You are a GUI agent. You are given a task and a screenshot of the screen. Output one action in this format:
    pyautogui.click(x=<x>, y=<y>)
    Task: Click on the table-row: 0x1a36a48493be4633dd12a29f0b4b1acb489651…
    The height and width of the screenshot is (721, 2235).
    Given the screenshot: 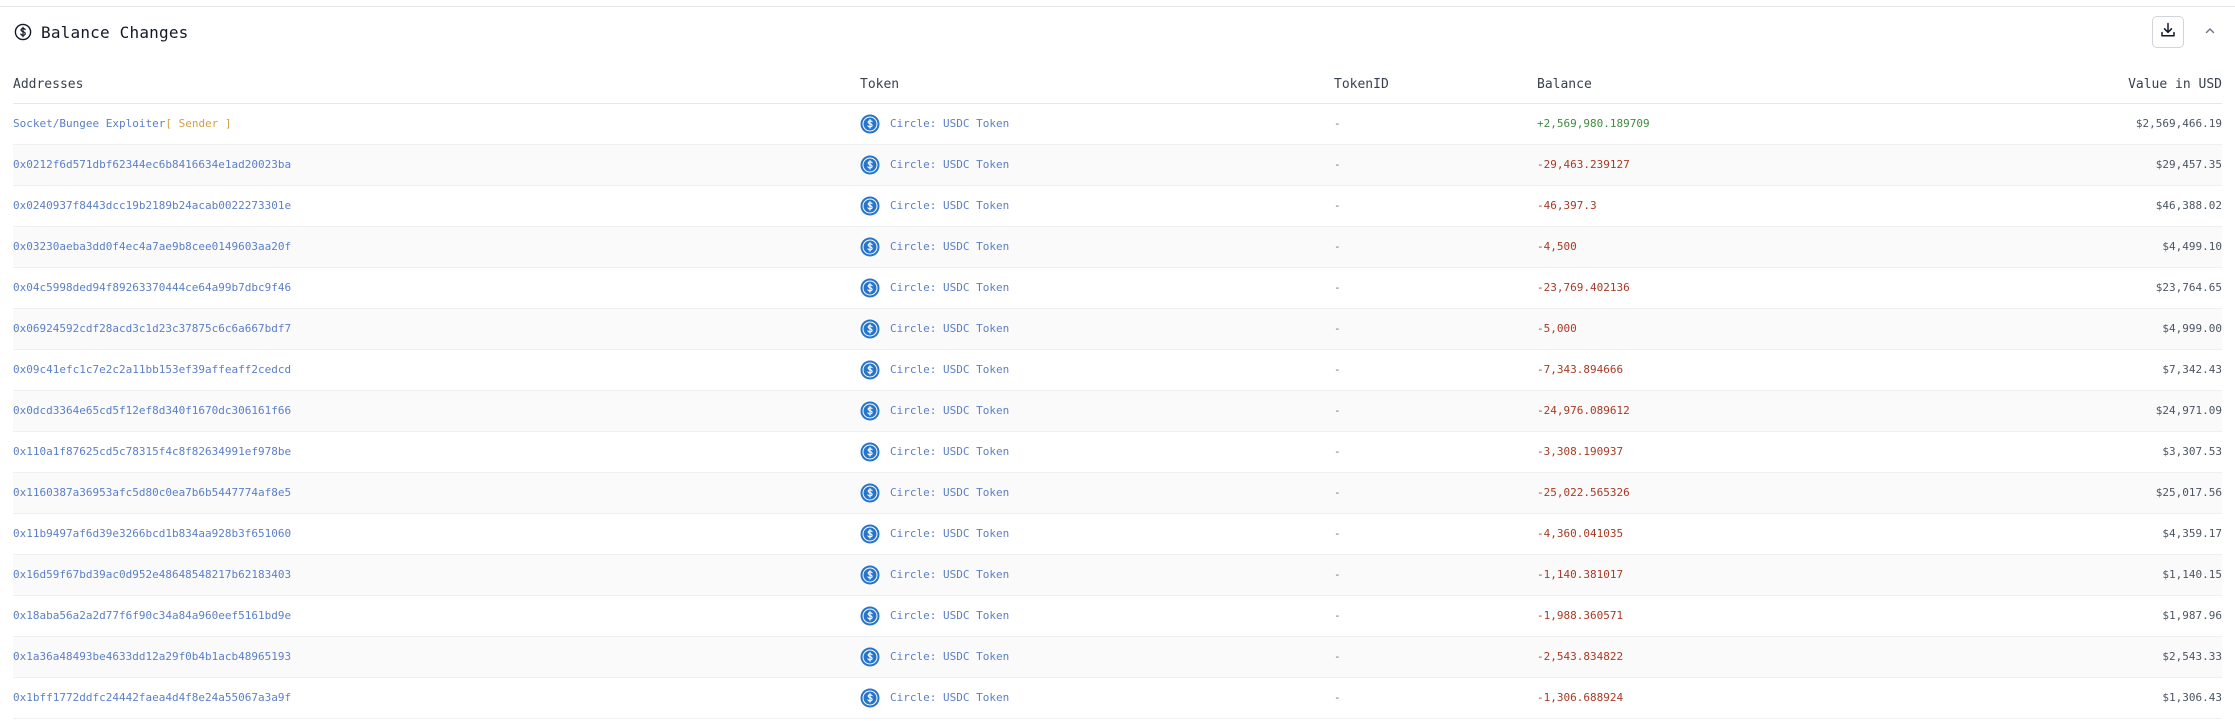 What is the action you would take?
    pyautogui.click(x=1117, y=657)
    